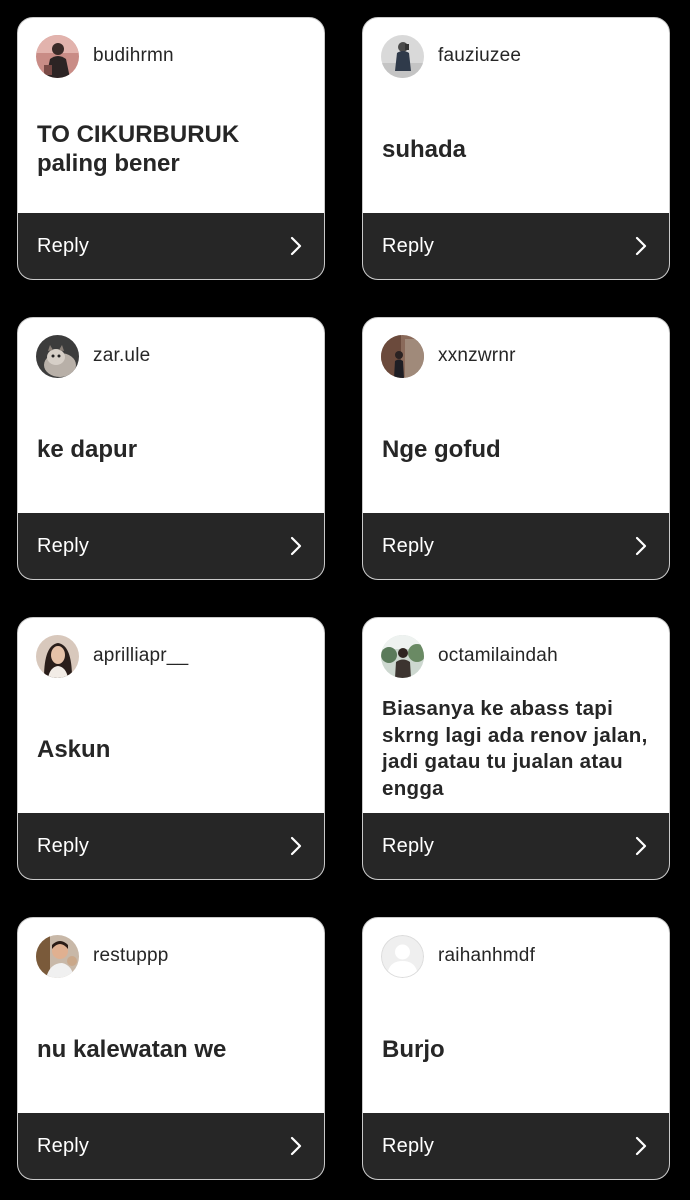  I want to click on card-header: raihanhmdf, so click(458, 956).